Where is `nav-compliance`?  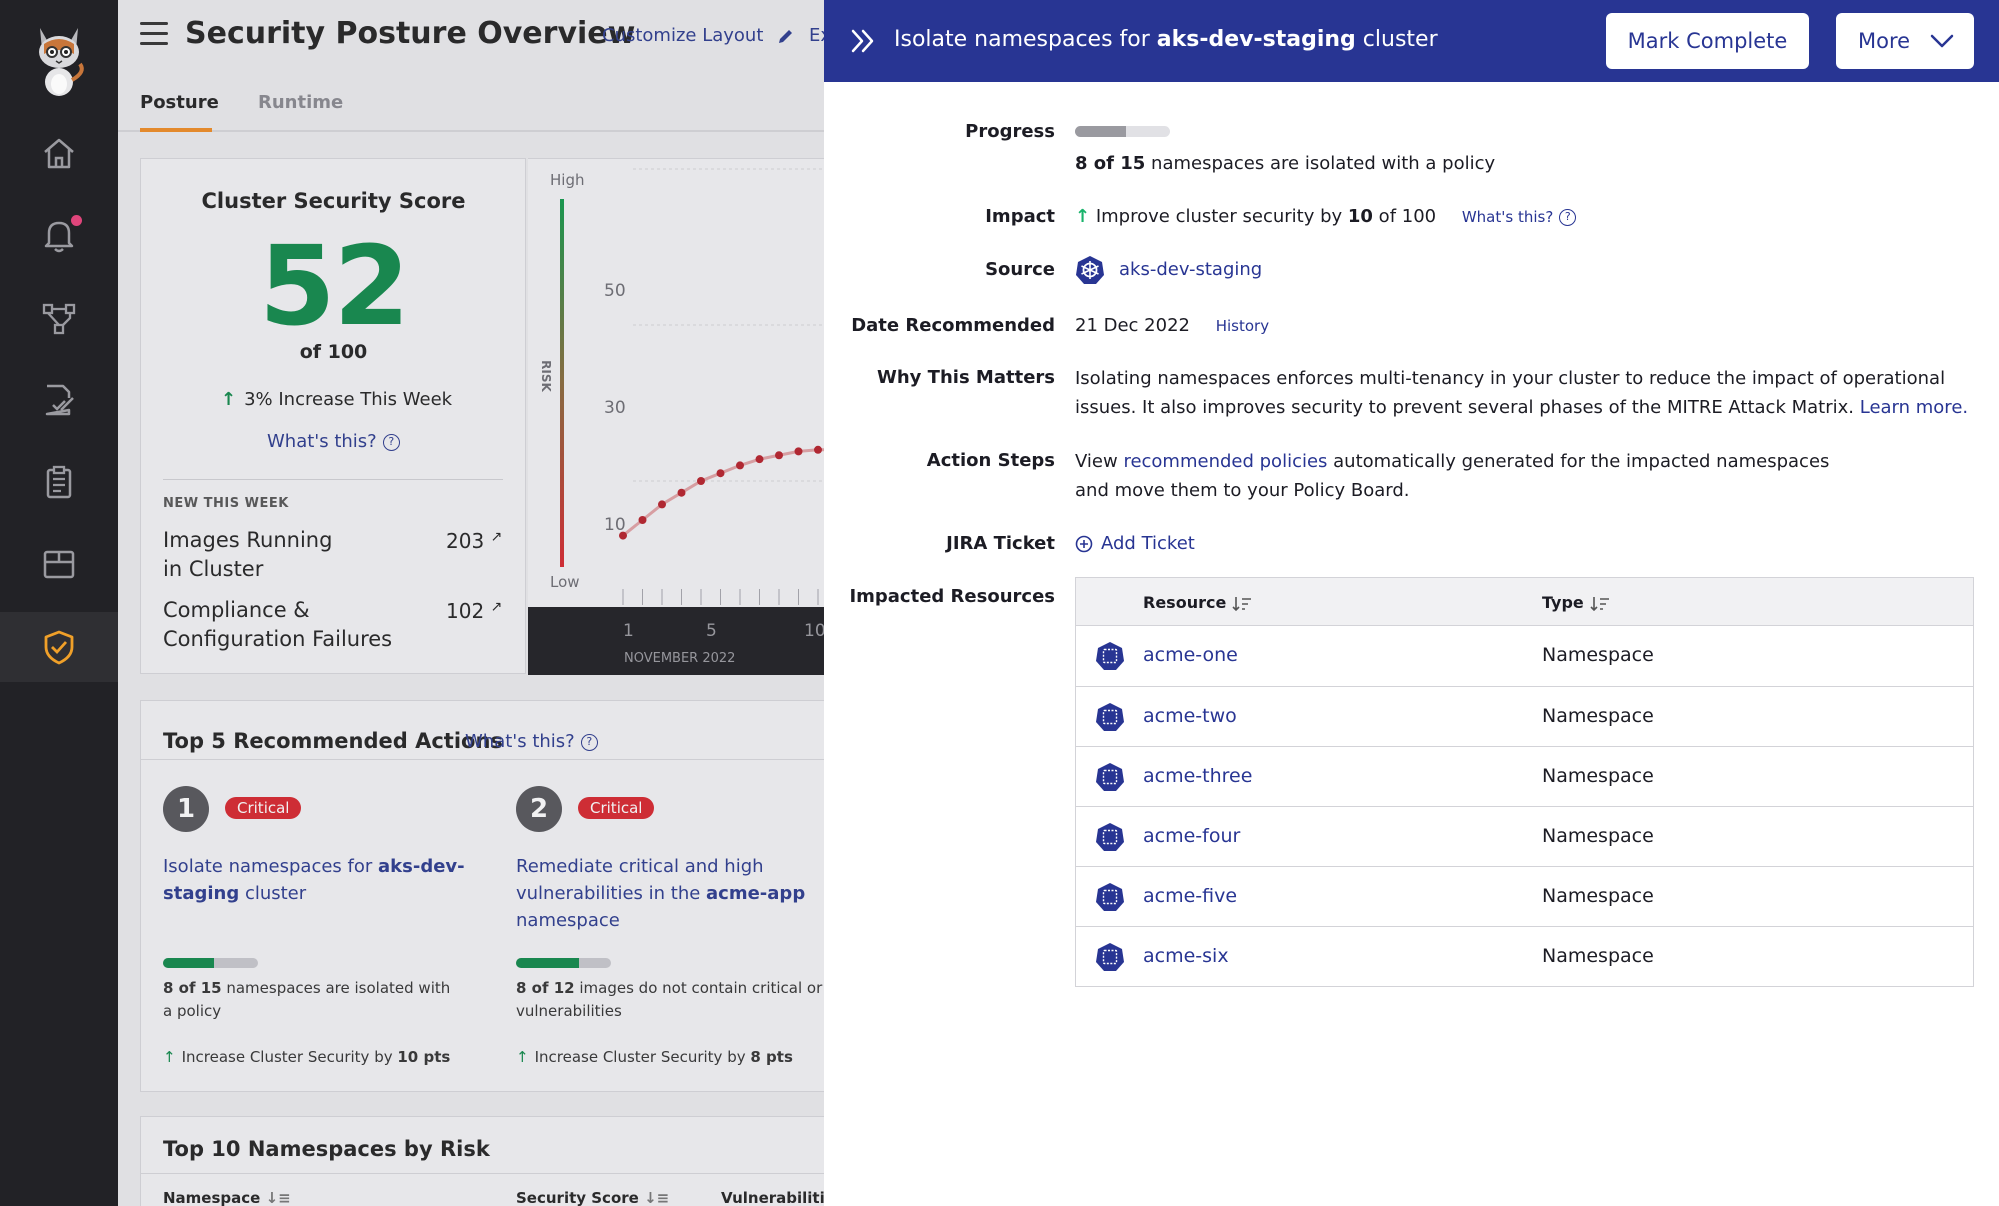
nav-compliance is located at coordinates (59, 482).